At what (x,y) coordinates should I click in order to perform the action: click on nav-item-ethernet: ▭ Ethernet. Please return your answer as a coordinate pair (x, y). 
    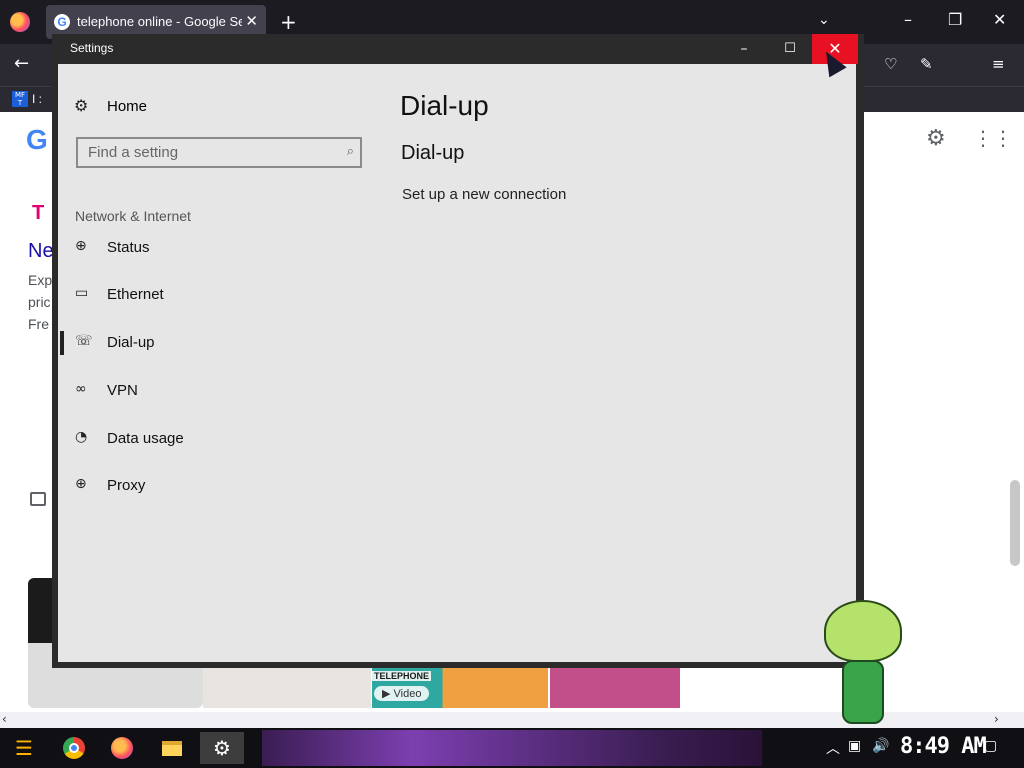
    Looking at the image, I should click on (218, 295).